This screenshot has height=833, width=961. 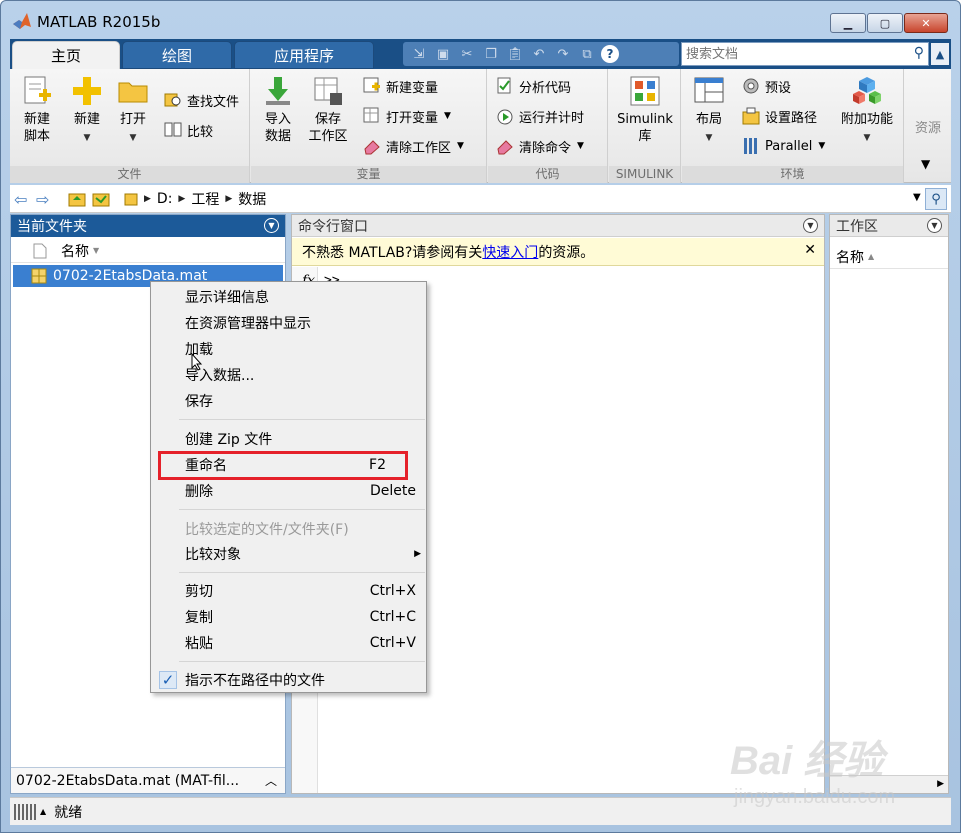 I want to click on status-grip-icon, so click(x=25, y=811).